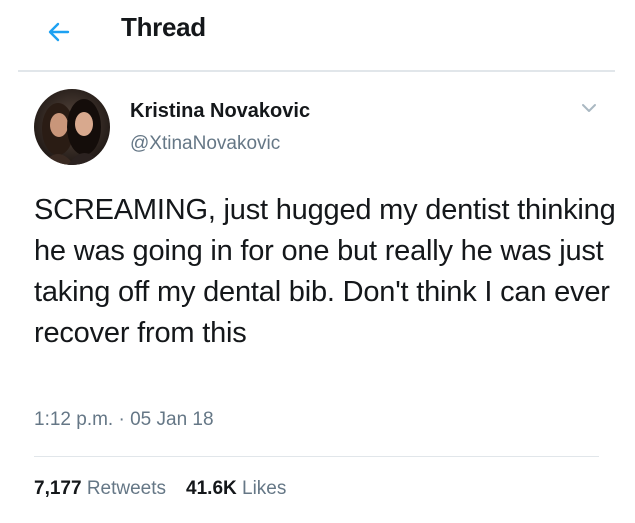  I want to click on retweets-stat: 7,177 Retweets, so click(100, 488).